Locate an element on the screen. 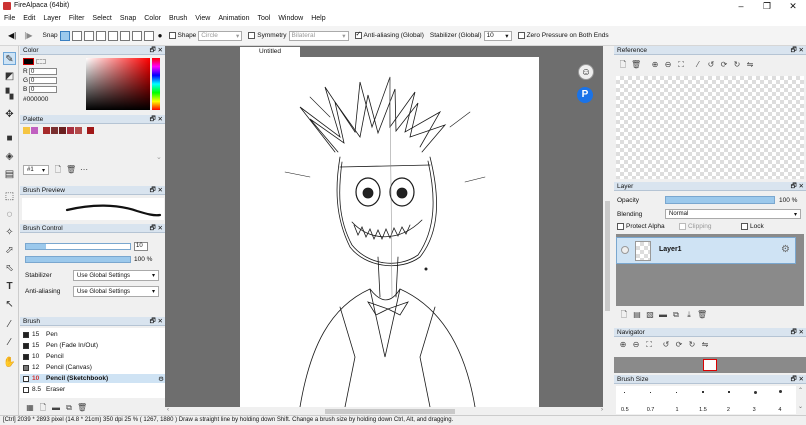 This screenshot has width=806, height=425. brush-item-pen-fade: 15 Pen (Fade In/Out) is located at coordinates (95, 345).